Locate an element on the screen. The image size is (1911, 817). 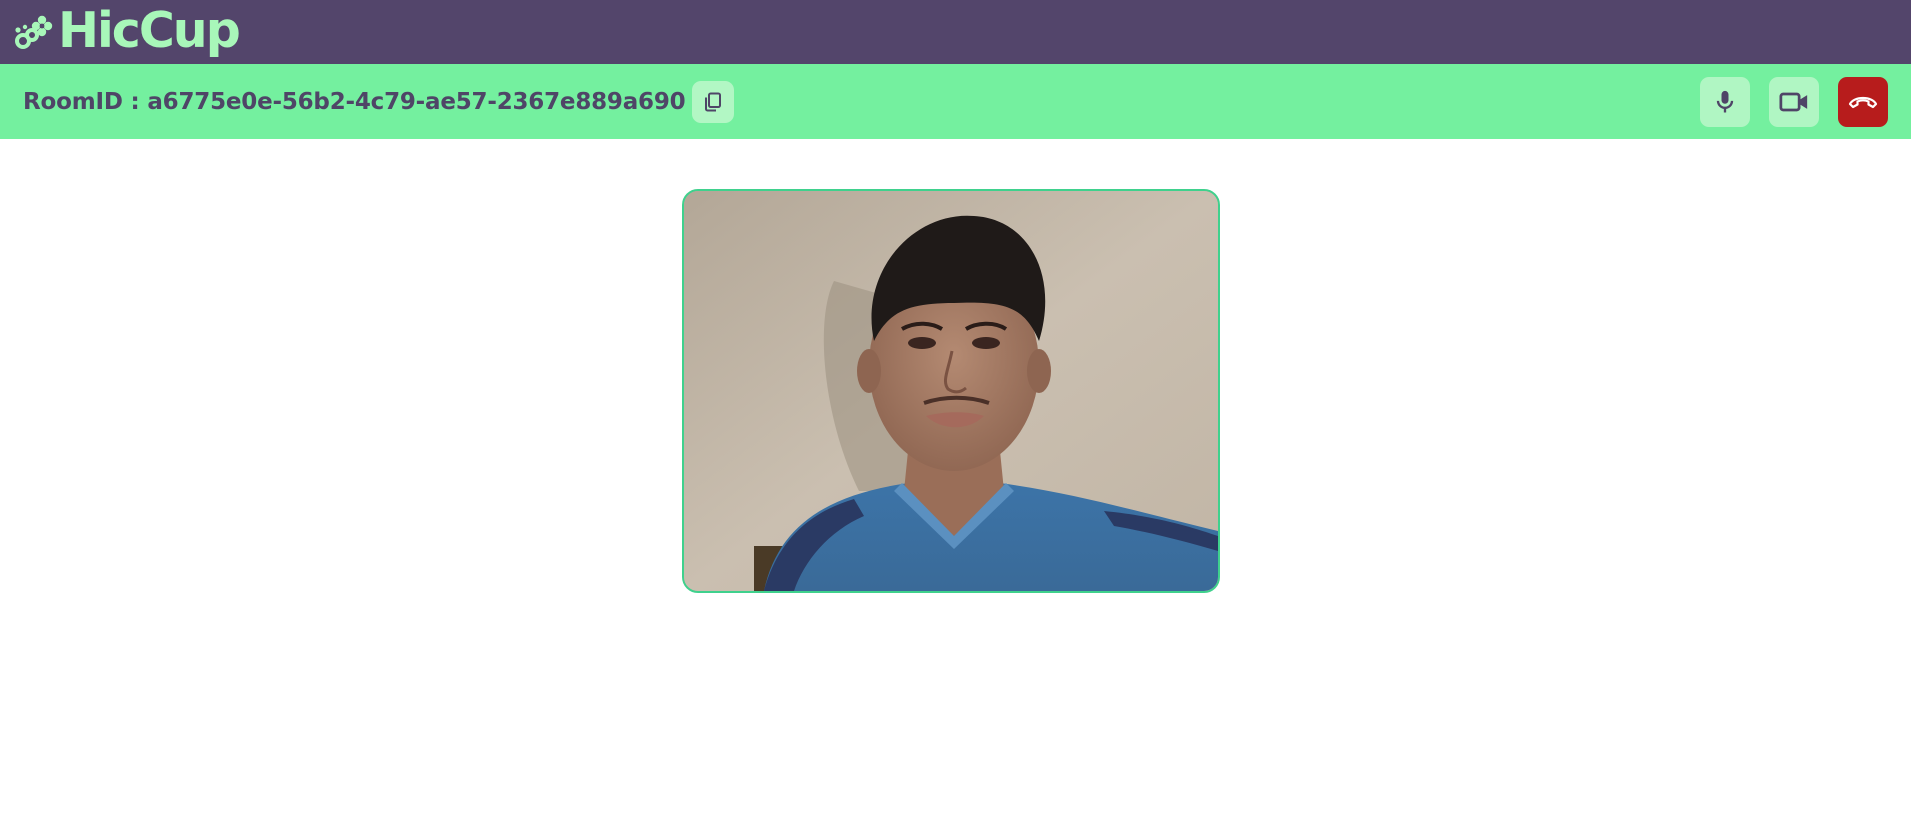
phone-hangup-icon is located at coordinates (1863, 102).